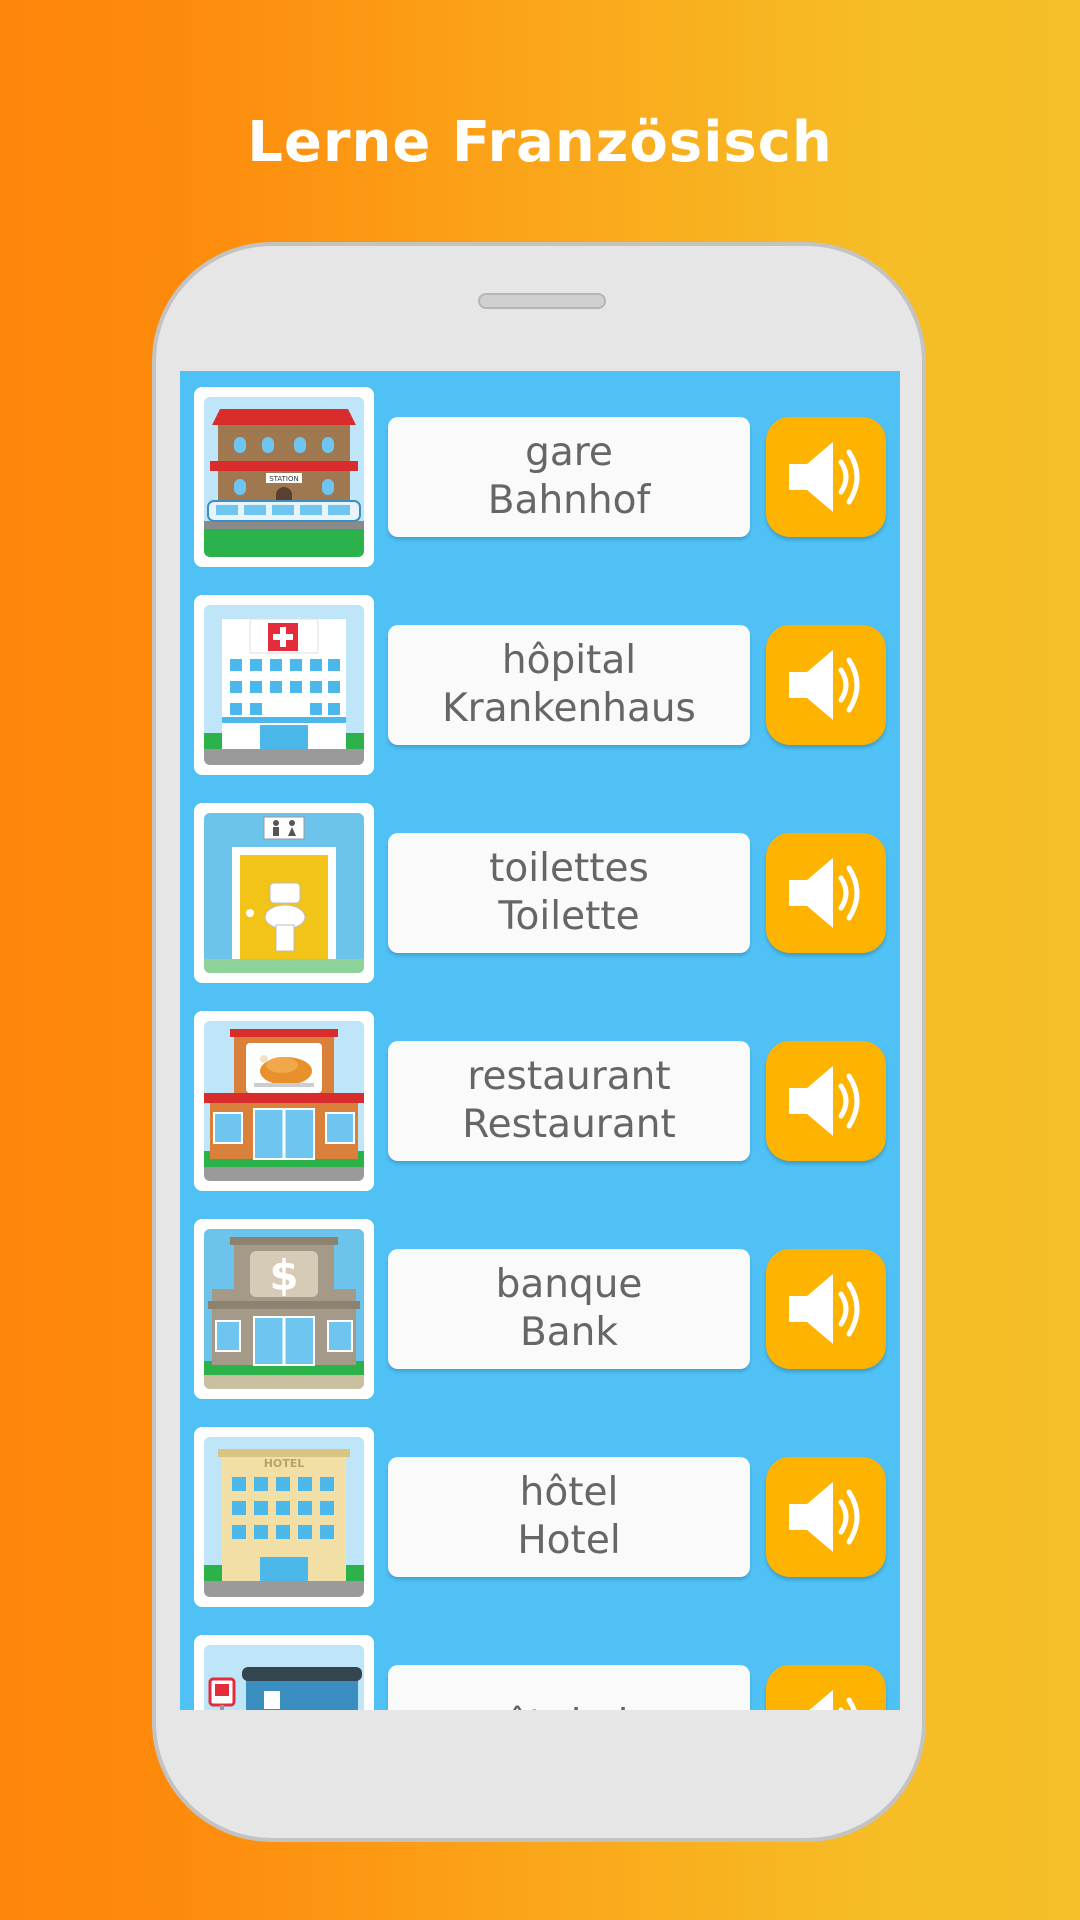 Image resolution: width=1080 pixels, height=1920 pixels. I want to click on word-card: hôpital Krankenhaus, so click(569, 685).